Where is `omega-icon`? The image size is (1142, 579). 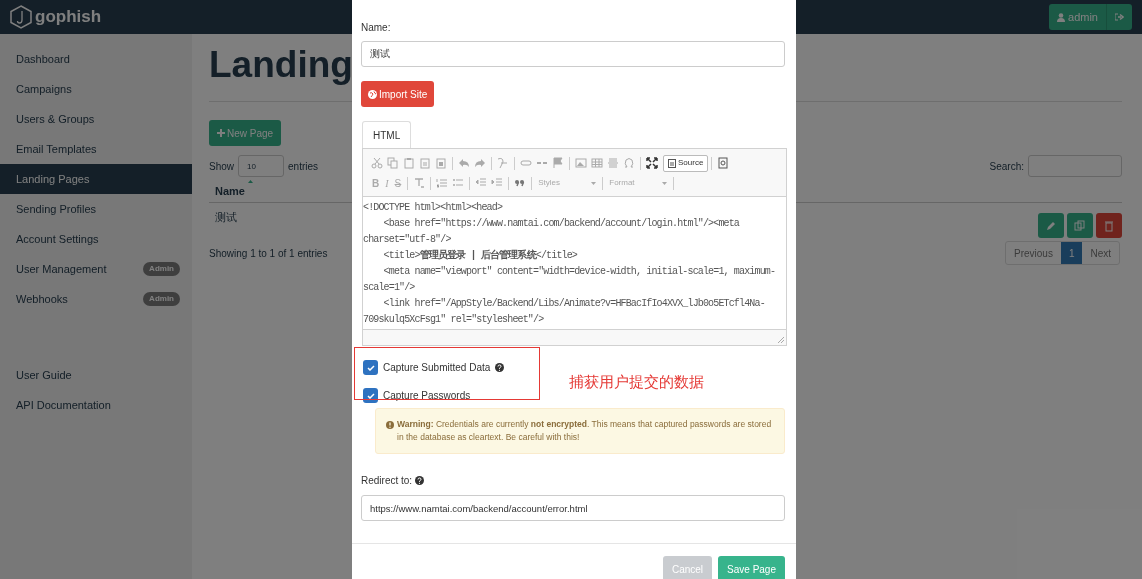
omega-icon is located at coordinates (629, 163).